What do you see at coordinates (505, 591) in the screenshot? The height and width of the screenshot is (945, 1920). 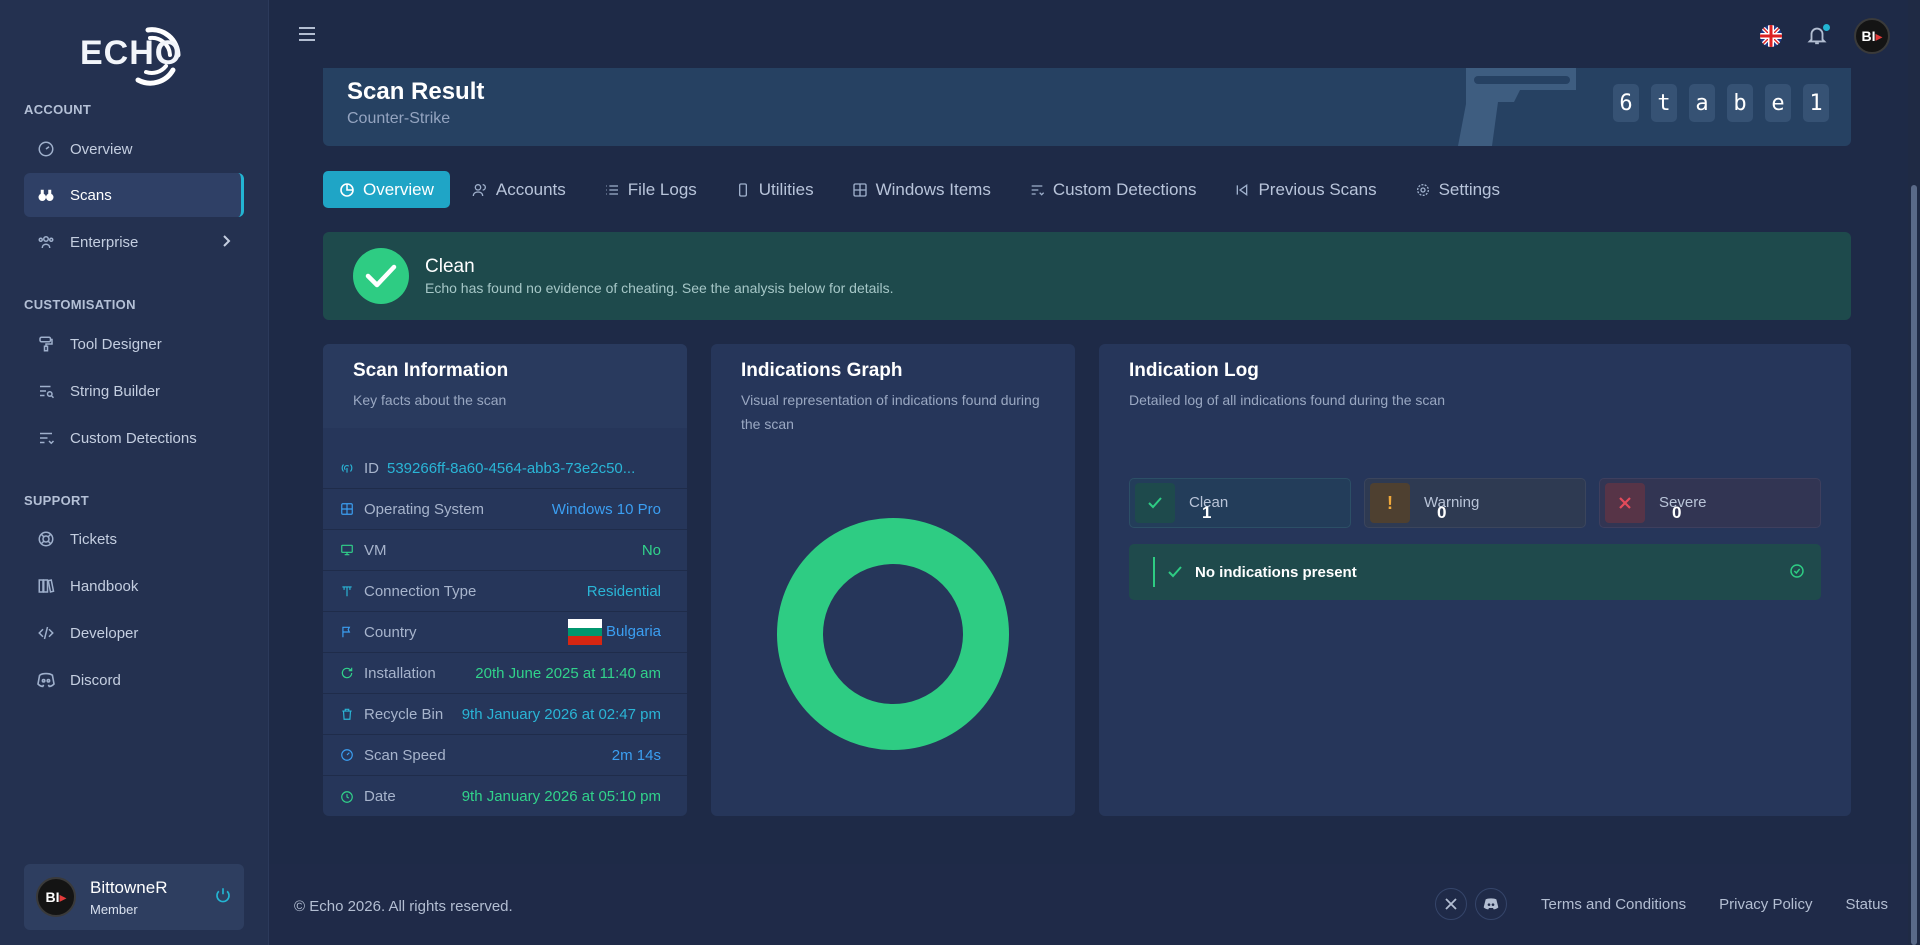 I see `info-row-connection: Connection Type Residential` at bounding box center [505, 591].